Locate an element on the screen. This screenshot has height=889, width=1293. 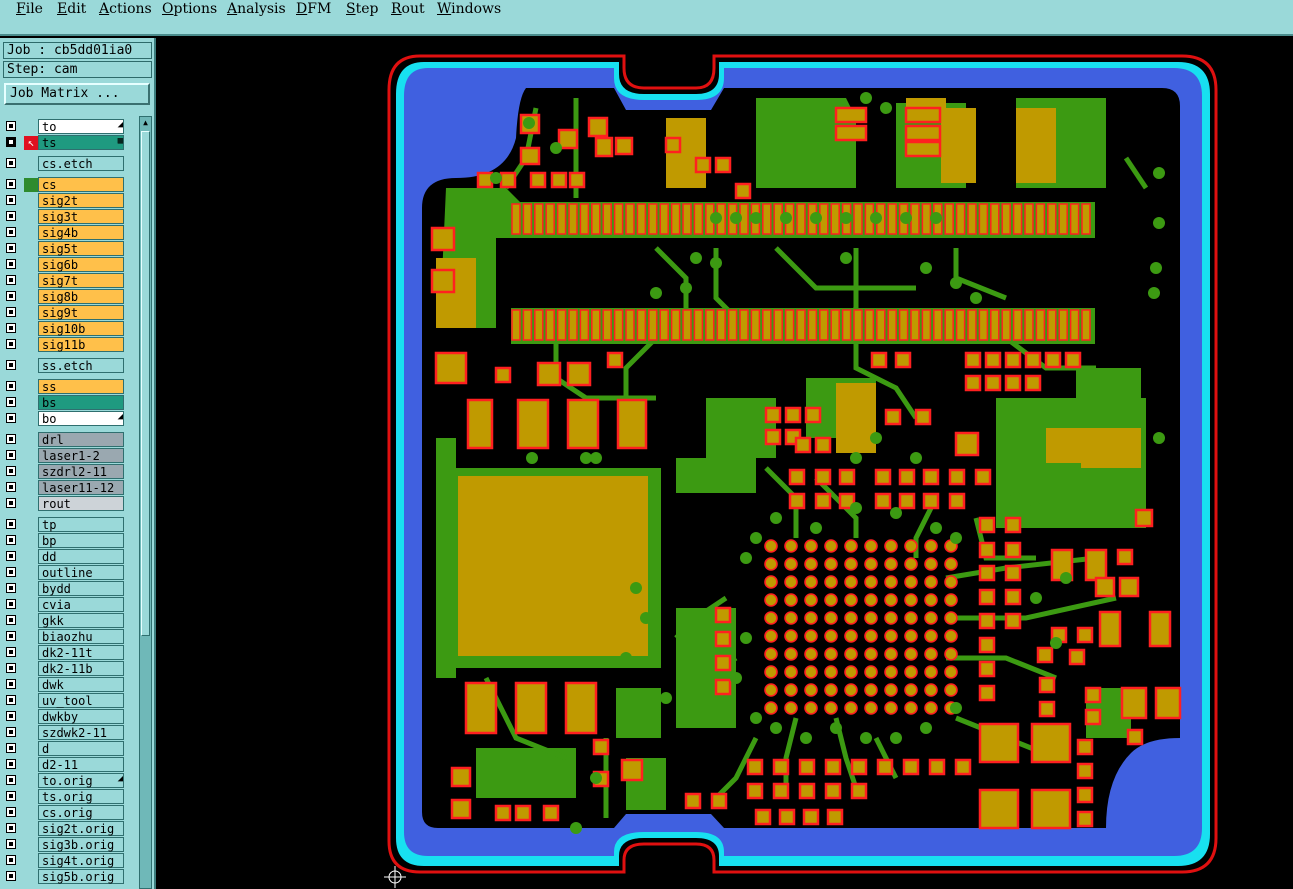
layer-row-bp: bp is located at coordinates (65, 541).